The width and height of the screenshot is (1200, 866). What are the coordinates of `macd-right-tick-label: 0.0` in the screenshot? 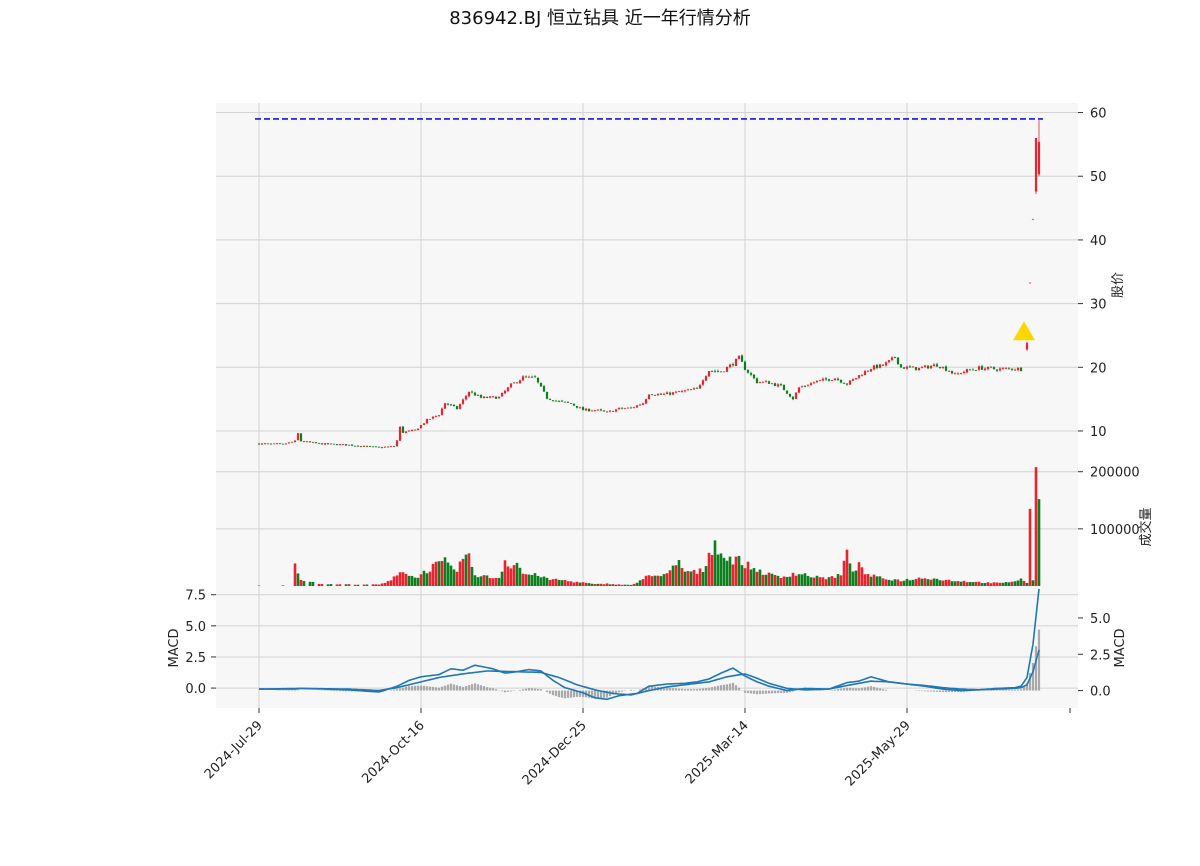 It's located at (1100, 692).